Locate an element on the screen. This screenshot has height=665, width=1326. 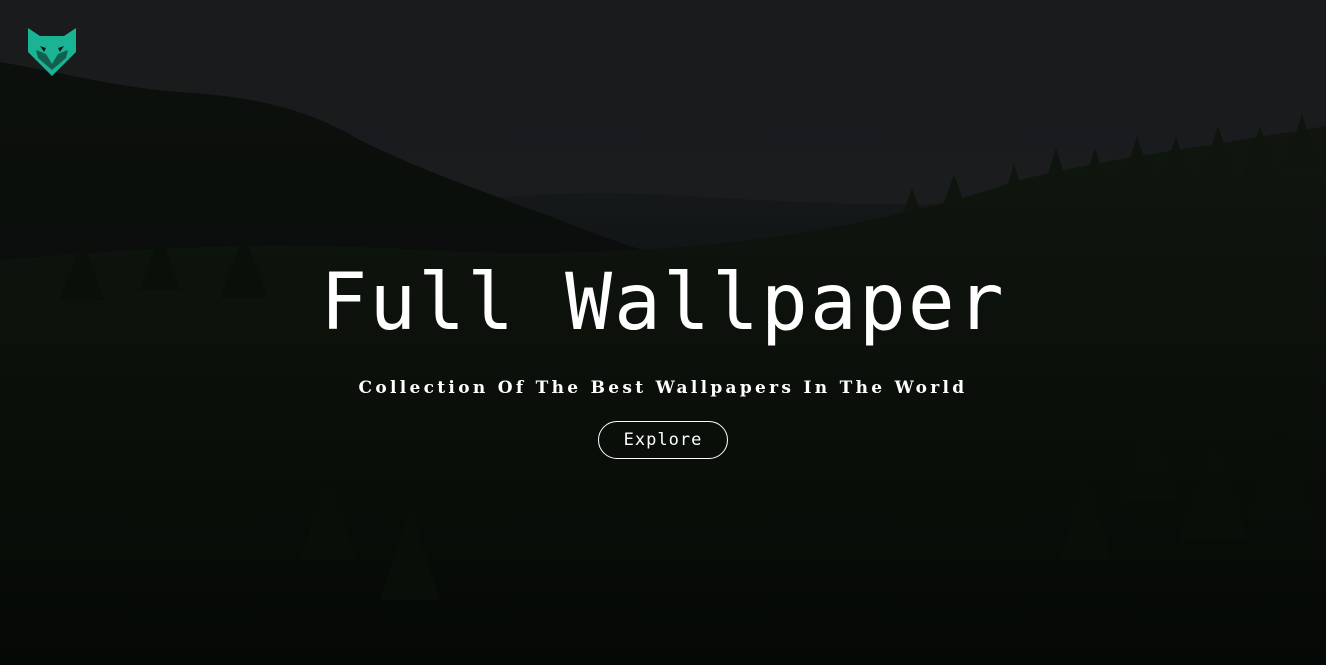
explore-button: Explore is located at coordinates (663, 440).